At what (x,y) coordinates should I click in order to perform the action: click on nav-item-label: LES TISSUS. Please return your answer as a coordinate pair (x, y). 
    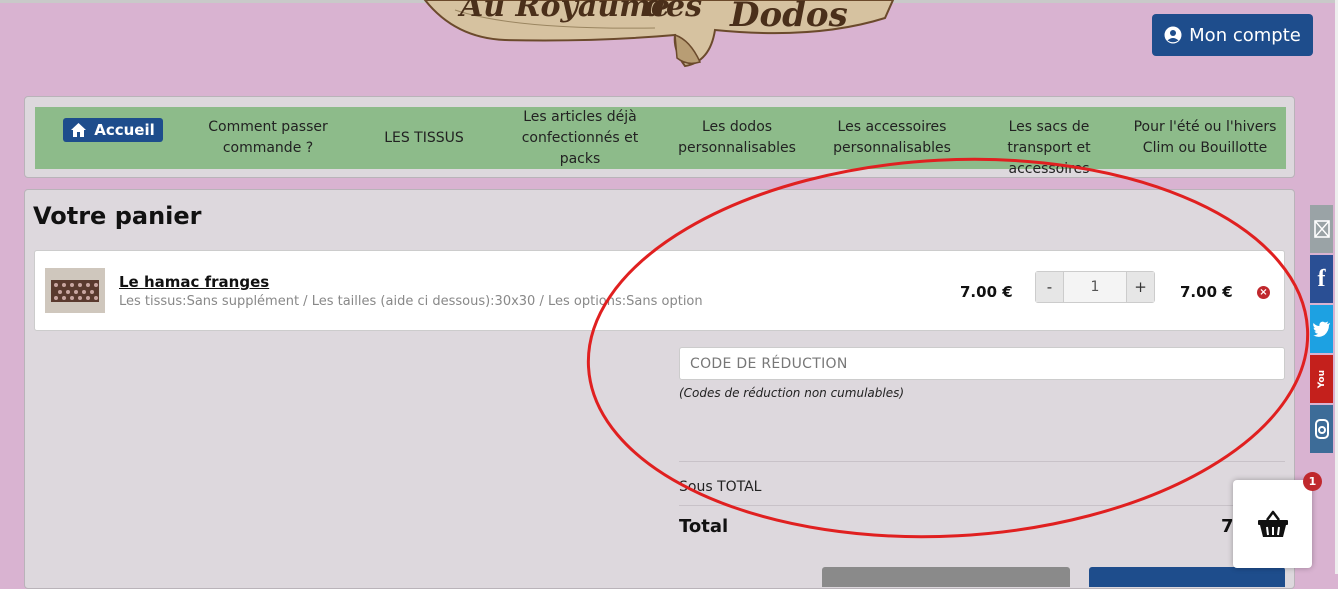
    Looking at the image, I should click on (424, 137).